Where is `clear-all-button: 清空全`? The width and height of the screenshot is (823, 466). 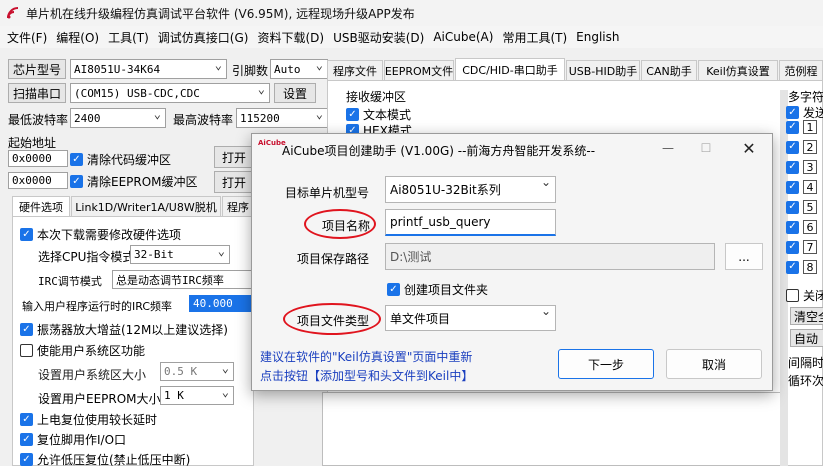 clear-all-button: 清空全 is located at coordinates (806, 316).